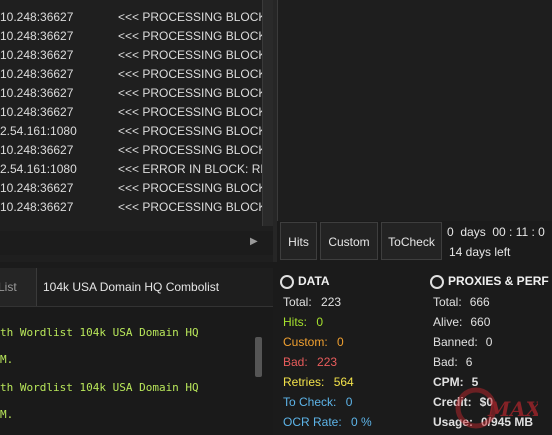 This screenshot has height=435, width=552. Describe the element at coordinates (469, 362) in the screenshot. I see `proxy-stat-value: 6` at that location.